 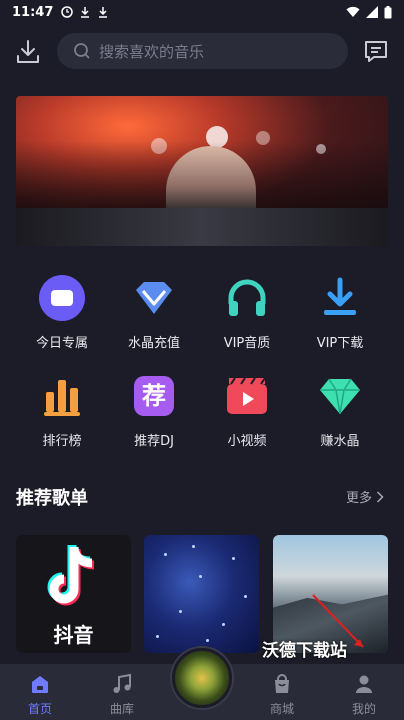 What do you see at coordinates (340, 396) in the screenshot?
I see `gem-icon` at bounding box center [340, 396].